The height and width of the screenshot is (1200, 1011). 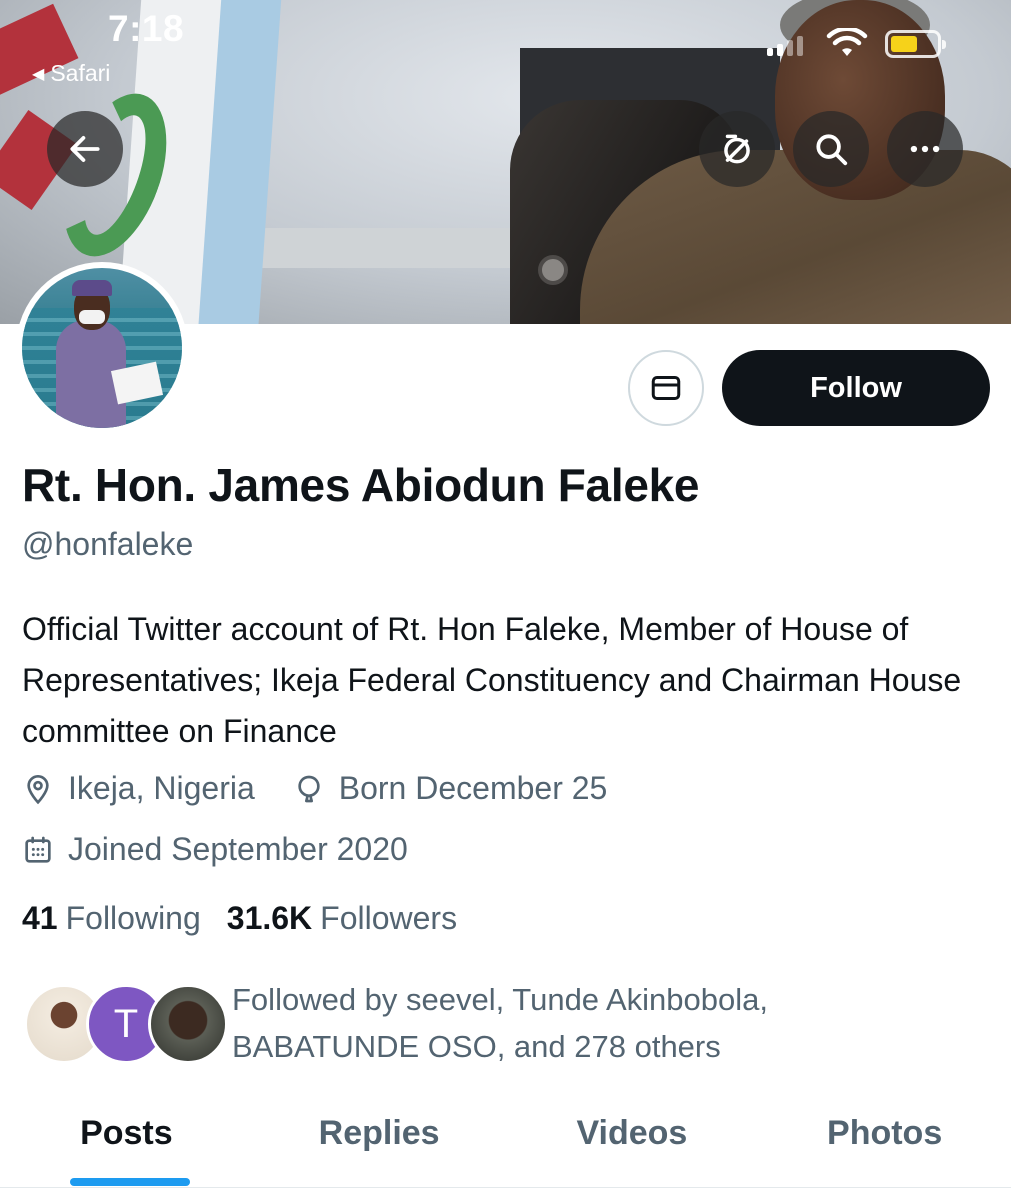 What do you see at coordinates (389, 918) in the screenshot?
I see `followers-label: Followers` at bounding box center [389, 918].